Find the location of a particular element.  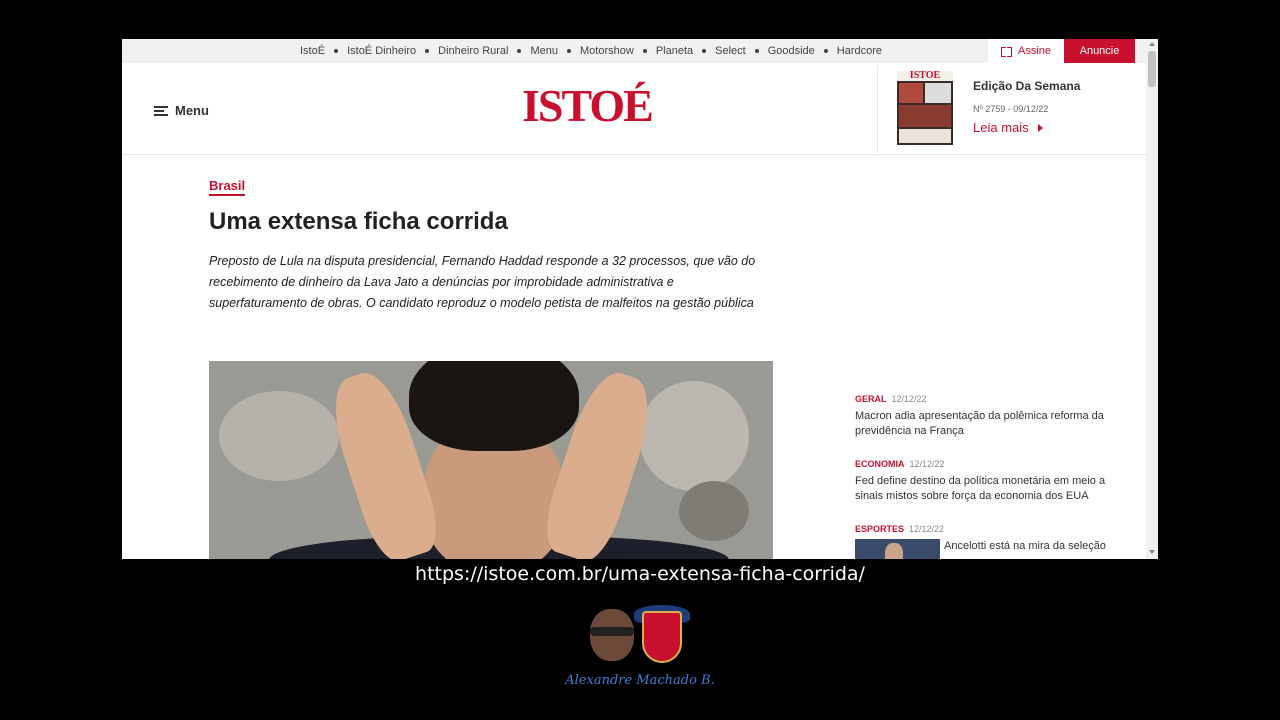

nav-link-motorshow: Motorshow is located at coordinates (607, 51).